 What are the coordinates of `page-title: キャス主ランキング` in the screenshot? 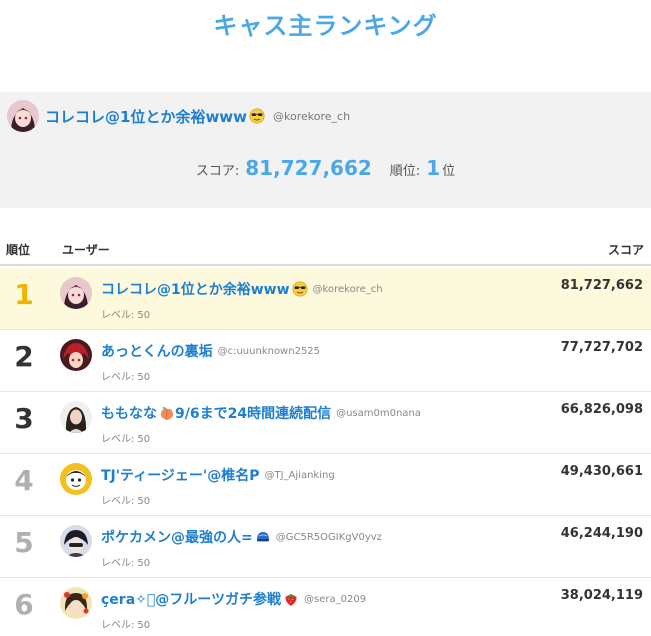 It's located at (325, 26).